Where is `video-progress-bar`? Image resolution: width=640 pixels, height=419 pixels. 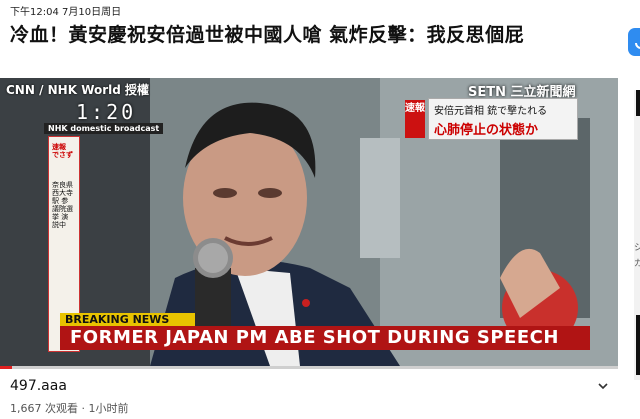 video-progress-bar is located at coordinates (309, 367).